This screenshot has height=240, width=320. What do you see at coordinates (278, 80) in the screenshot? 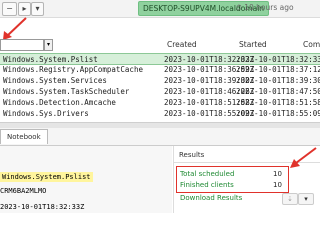
I see `started-time: 2023-10-01T18:39:30Z` at bounding box center [278, 80].